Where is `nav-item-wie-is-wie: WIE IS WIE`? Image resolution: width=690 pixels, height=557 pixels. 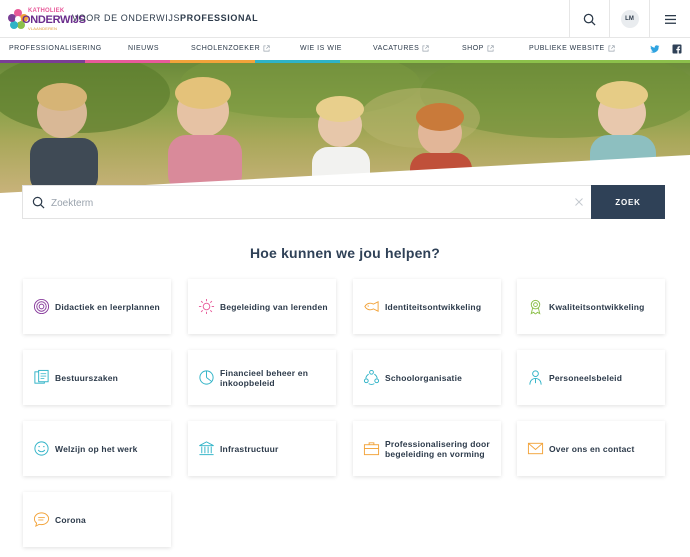 nav-item-wie-is-wie: WIE IS WIE is located at coordinates (321, 48).